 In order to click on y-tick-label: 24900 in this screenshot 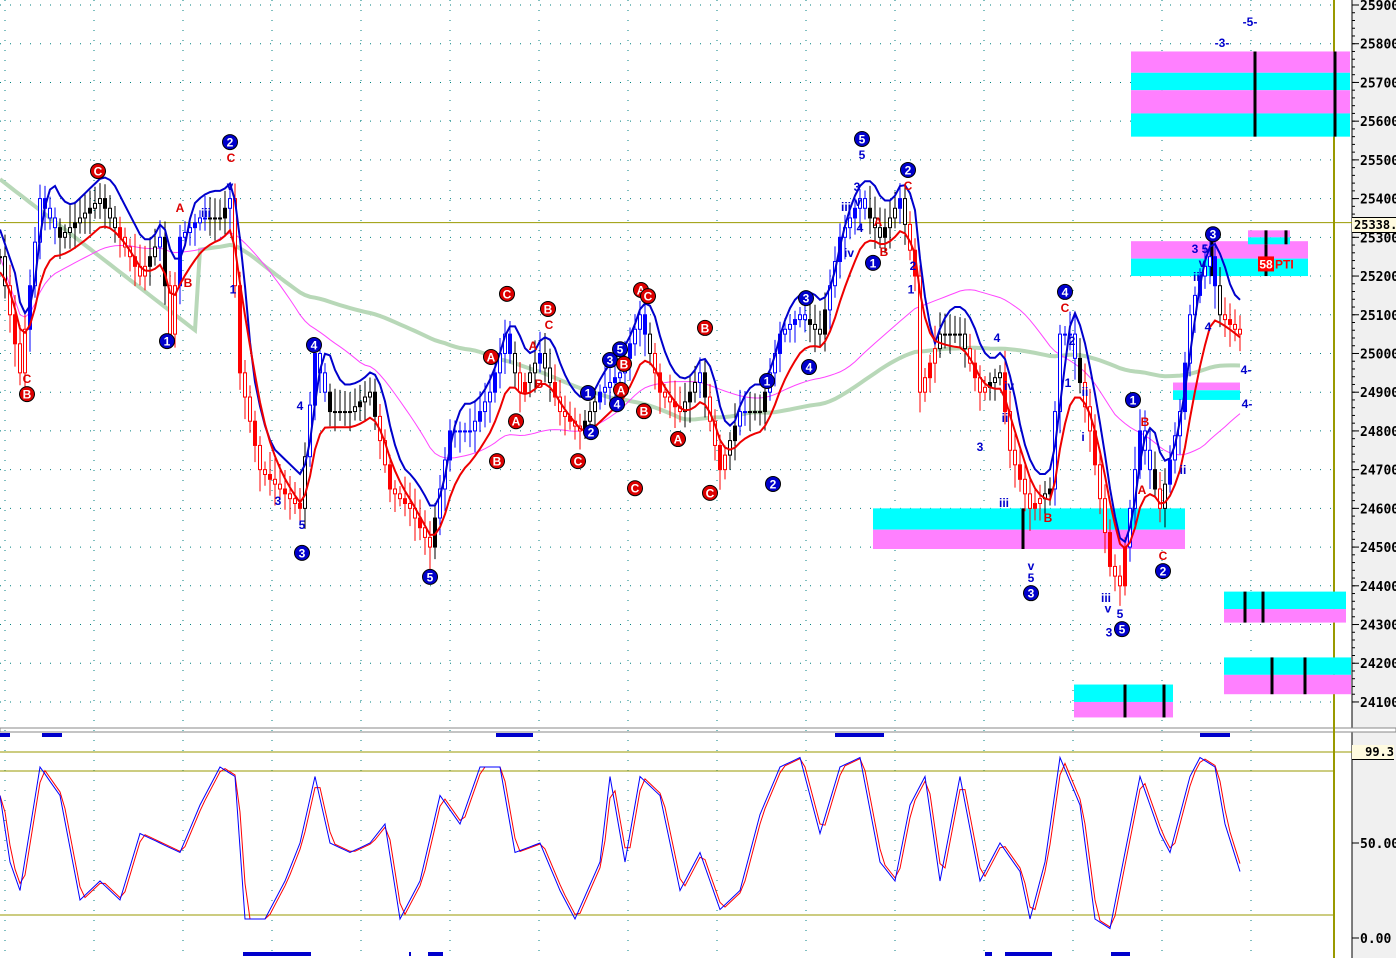, I will do `click(1378, 393)`.